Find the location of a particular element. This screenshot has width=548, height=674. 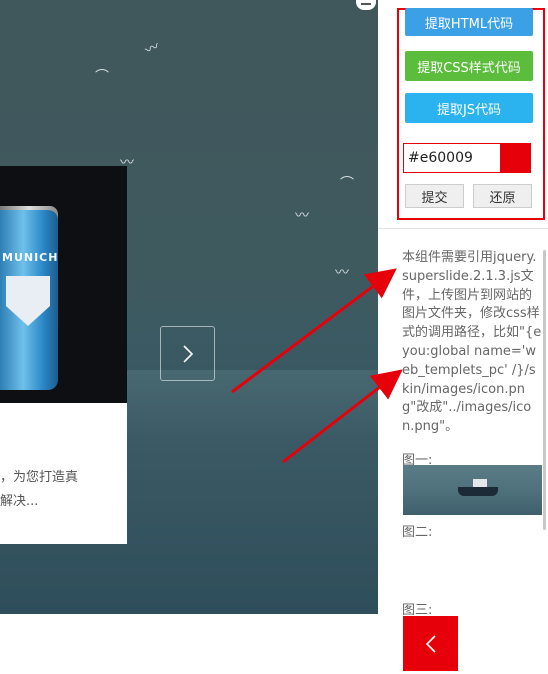

extract-css-button: 提取CSS样式代码 is located at coordinates (469, 66).